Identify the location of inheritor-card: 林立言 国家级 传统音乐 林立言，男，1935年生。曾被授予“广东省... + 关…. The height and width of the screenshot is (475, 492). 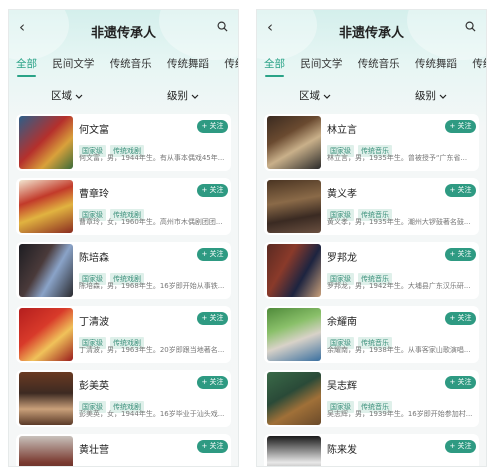
(371, 142).